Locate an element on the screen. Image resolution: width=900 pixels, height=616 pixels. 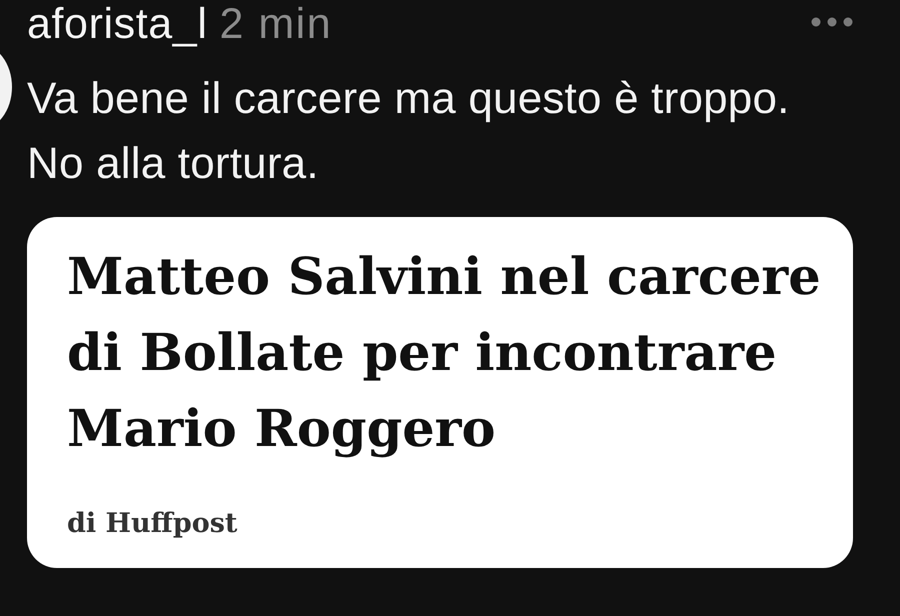
more-options-icon is located at coordinates (832, 22).